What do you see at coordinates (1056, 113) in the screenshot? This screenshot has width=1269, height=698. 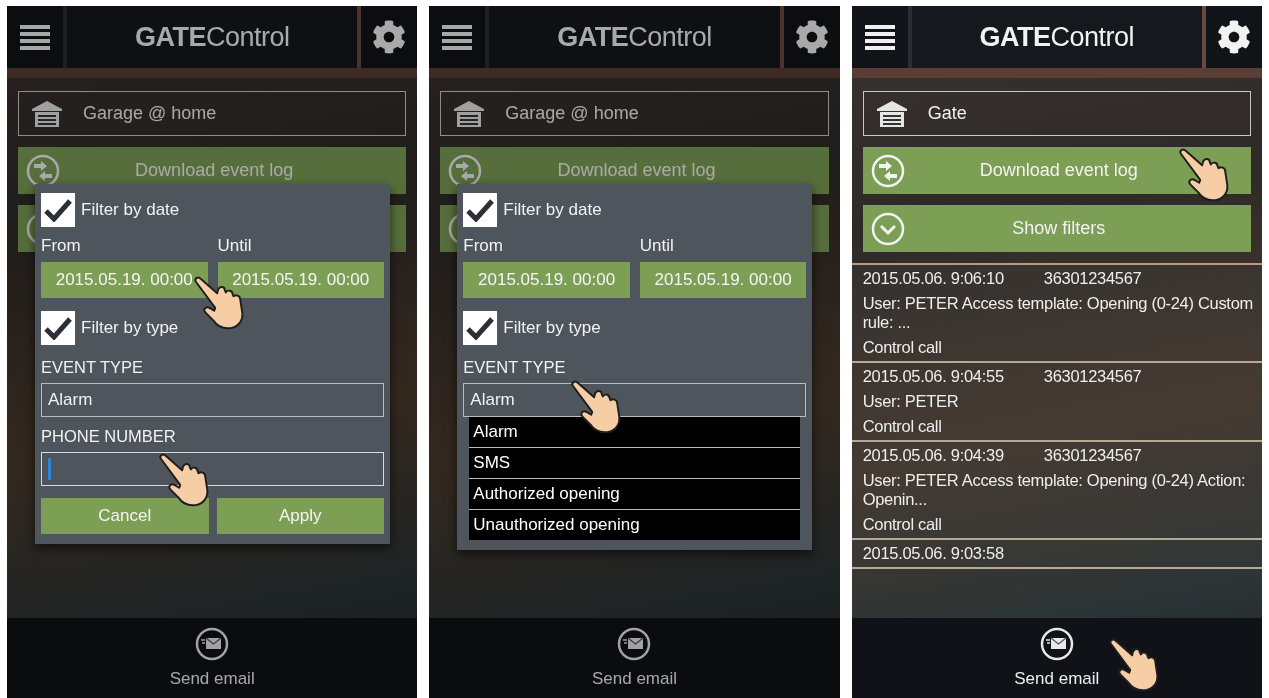 I see `device-selector: Gate` at bounding box center [1056, 113].